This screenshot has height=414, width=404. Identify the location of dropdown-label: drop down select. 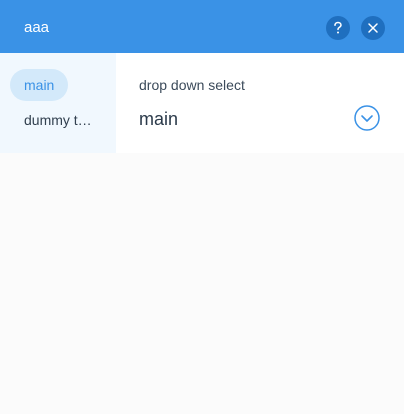
(192, 85).